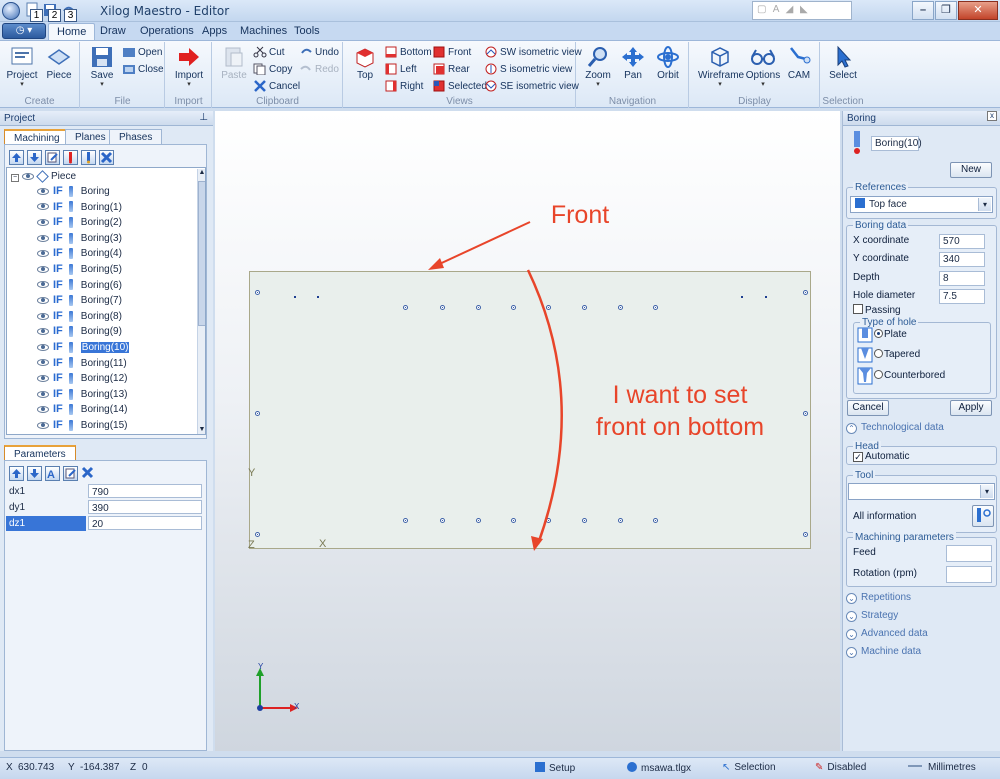  What do you see at coordinates (43, 176) in the screenshot?
I see `tree-root: − Piece` at bounding box center [43, 176].